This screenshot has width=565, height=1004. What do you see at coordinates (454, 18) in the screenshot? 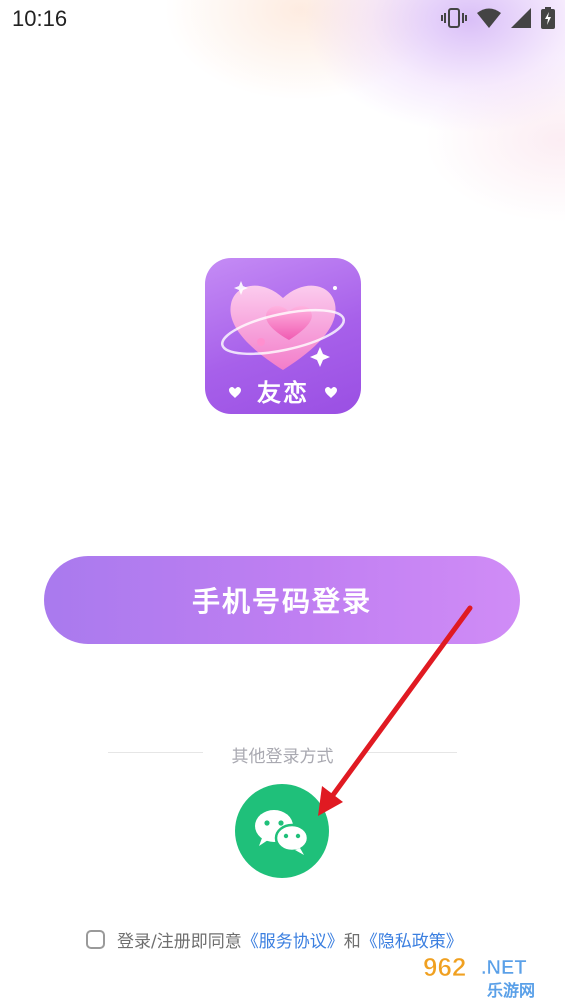
I see `vibrate-icon` at bounding box center [454, 18].